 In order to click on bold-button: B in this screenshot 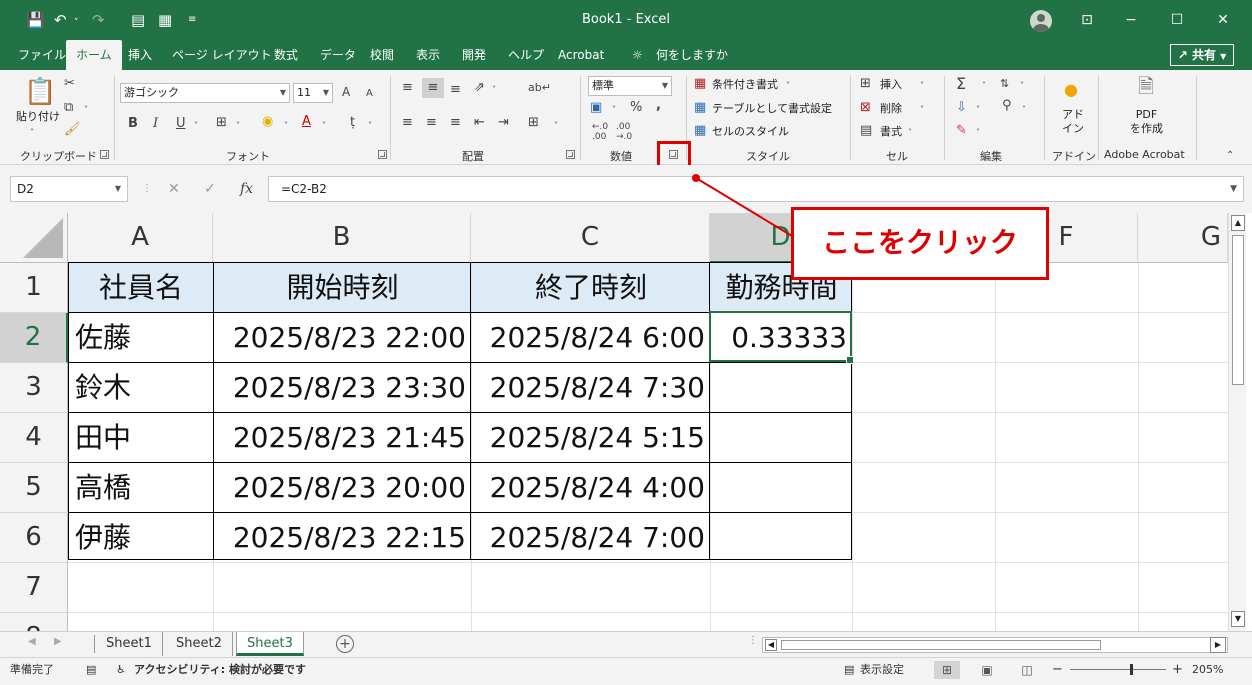, I will do `click(133, 124)`.